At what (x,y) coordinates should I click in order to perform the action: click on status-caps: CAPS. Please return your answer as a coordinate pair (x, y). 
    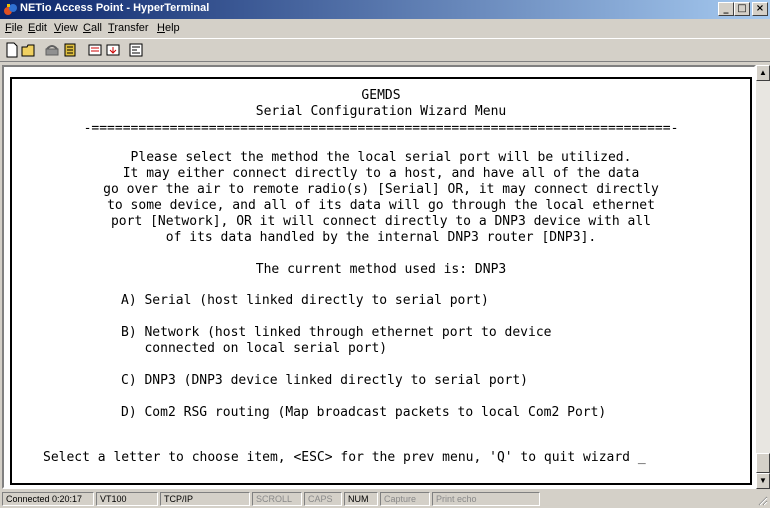
    Looking at the image, I should click on (323, 499).